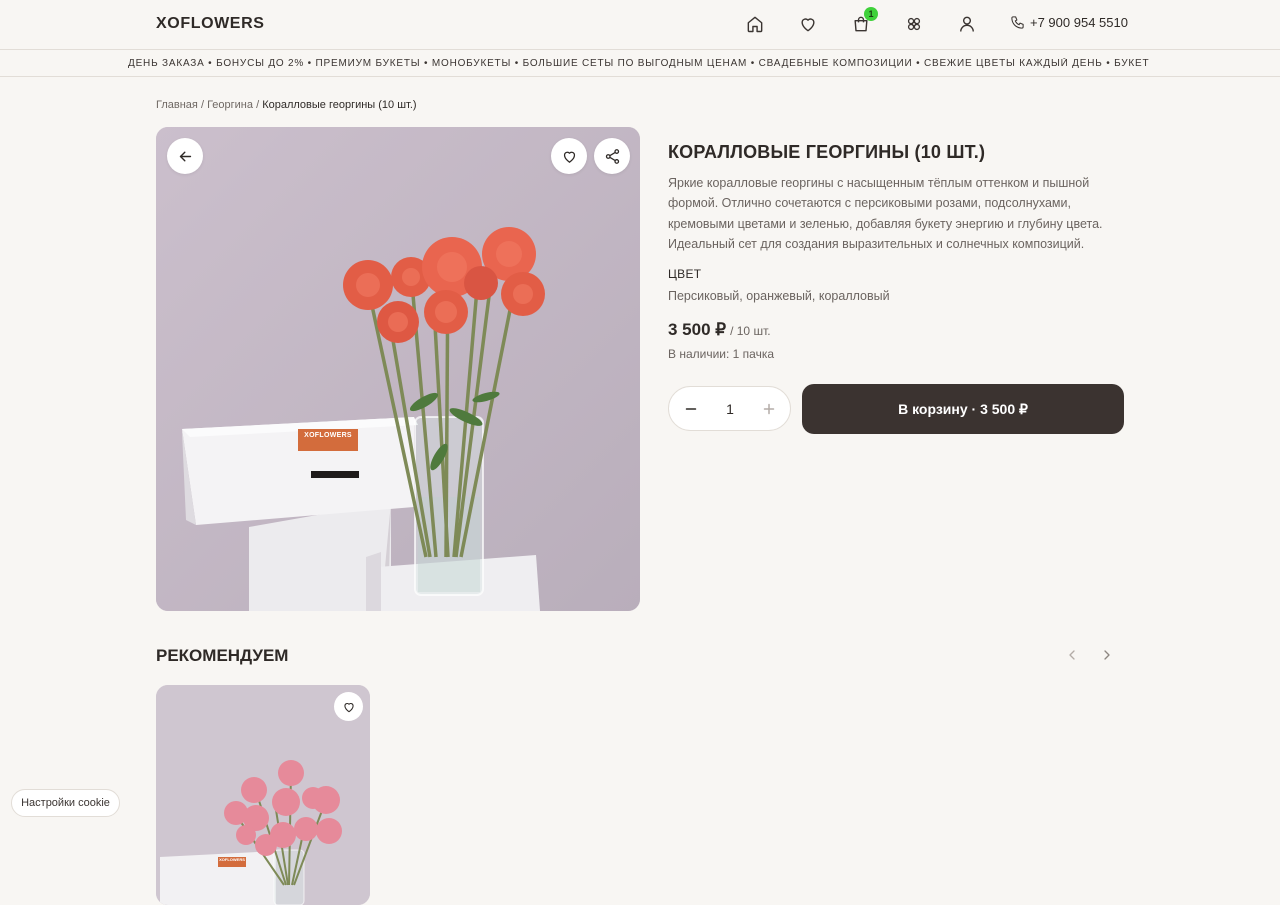 The image size is (1280, 905). I want to click on price-unit: / 10 шт., so click(750, 331).